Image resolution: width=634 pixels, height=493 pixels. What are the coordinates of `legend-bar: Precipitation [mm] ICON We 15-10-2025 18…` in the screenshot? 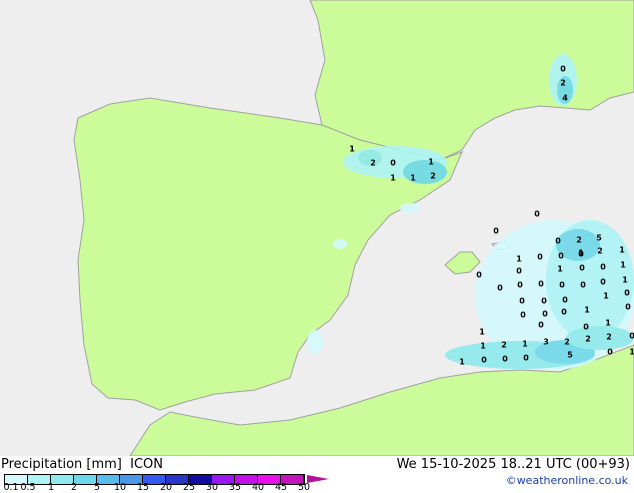 It's located at (317, 474).